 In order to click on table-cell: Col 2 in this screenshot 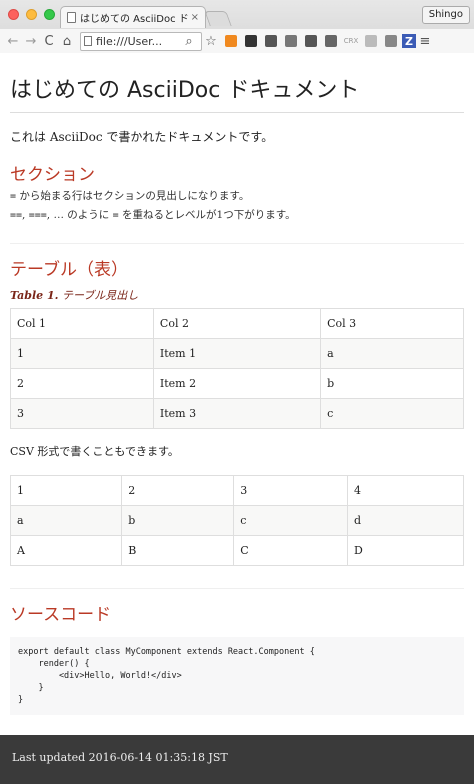, I will do `click(237, 323)`.